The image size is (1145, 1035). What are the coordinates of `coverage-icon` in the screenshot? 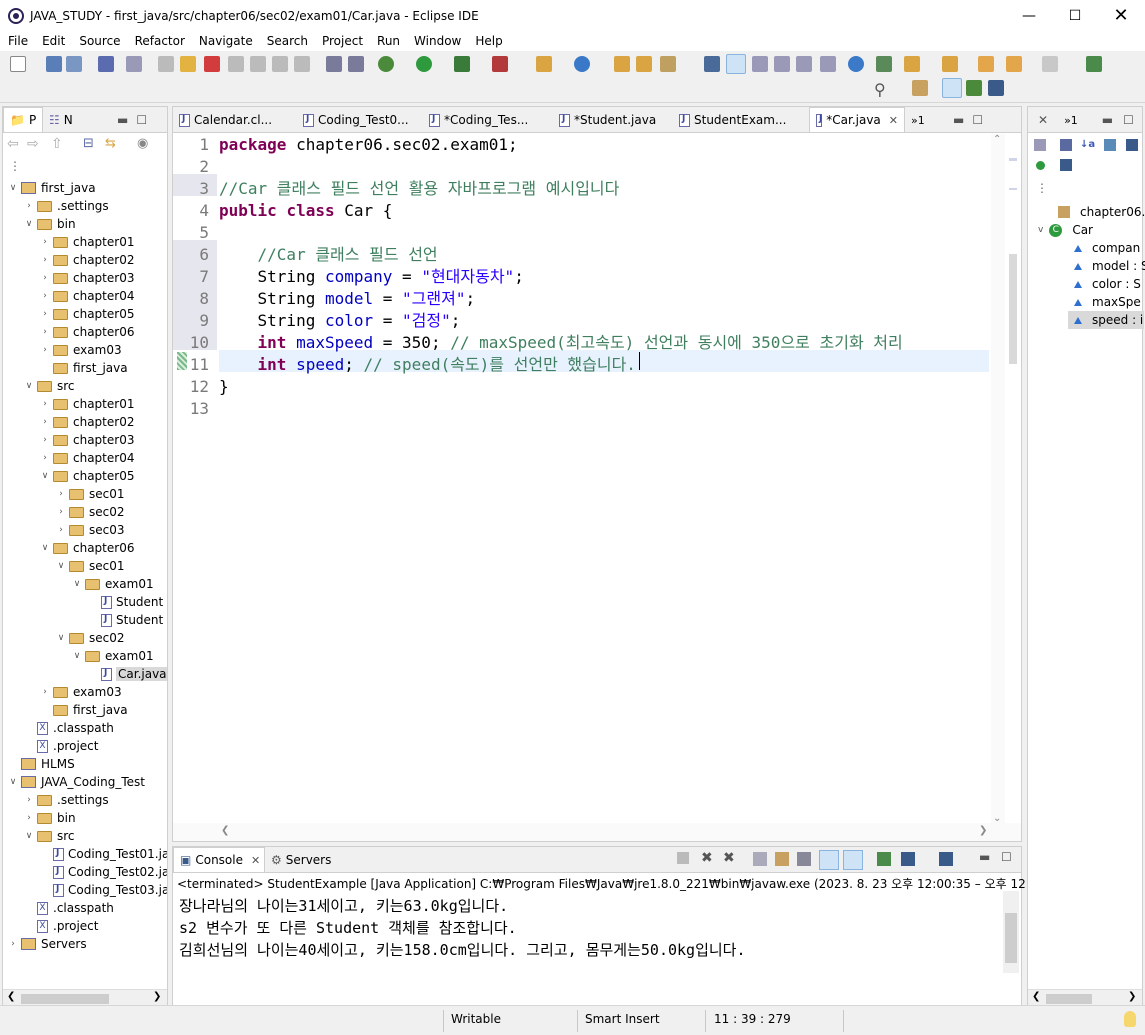 It's located at (462, 64).